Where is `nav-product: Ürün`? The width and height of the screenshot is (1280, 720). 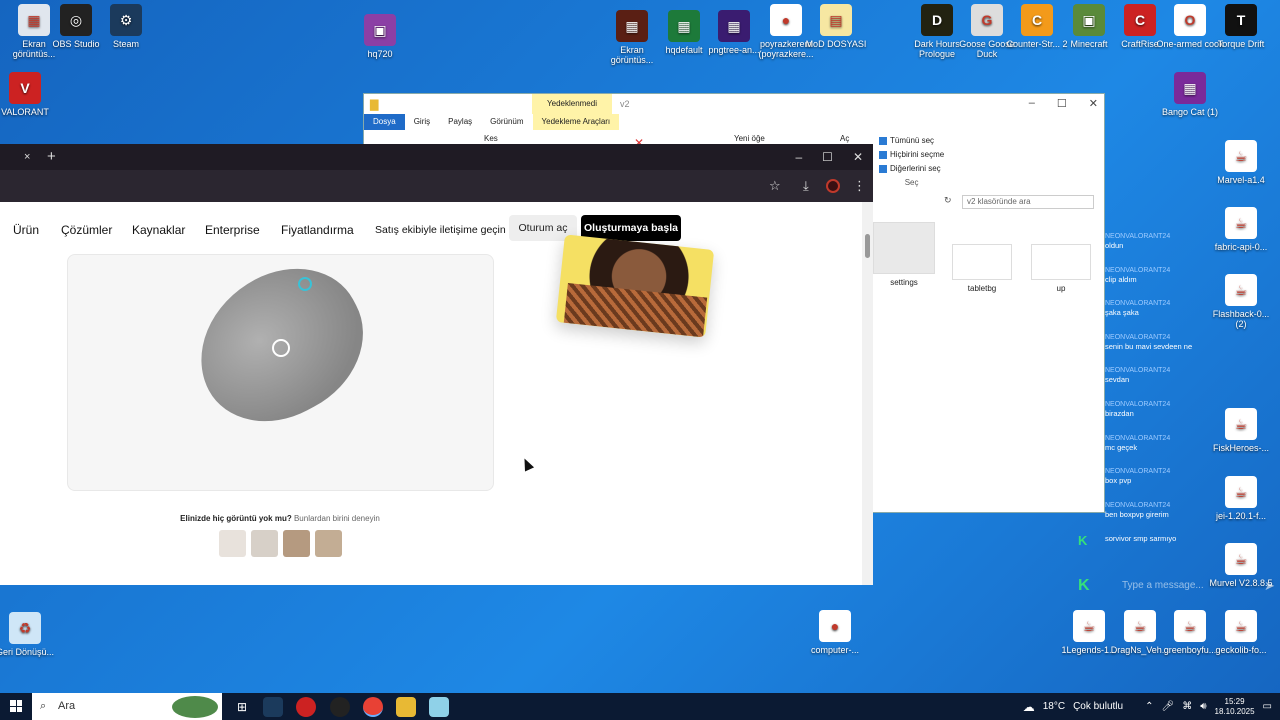 nav-product: Ürün is located at coordinates (26, 230).